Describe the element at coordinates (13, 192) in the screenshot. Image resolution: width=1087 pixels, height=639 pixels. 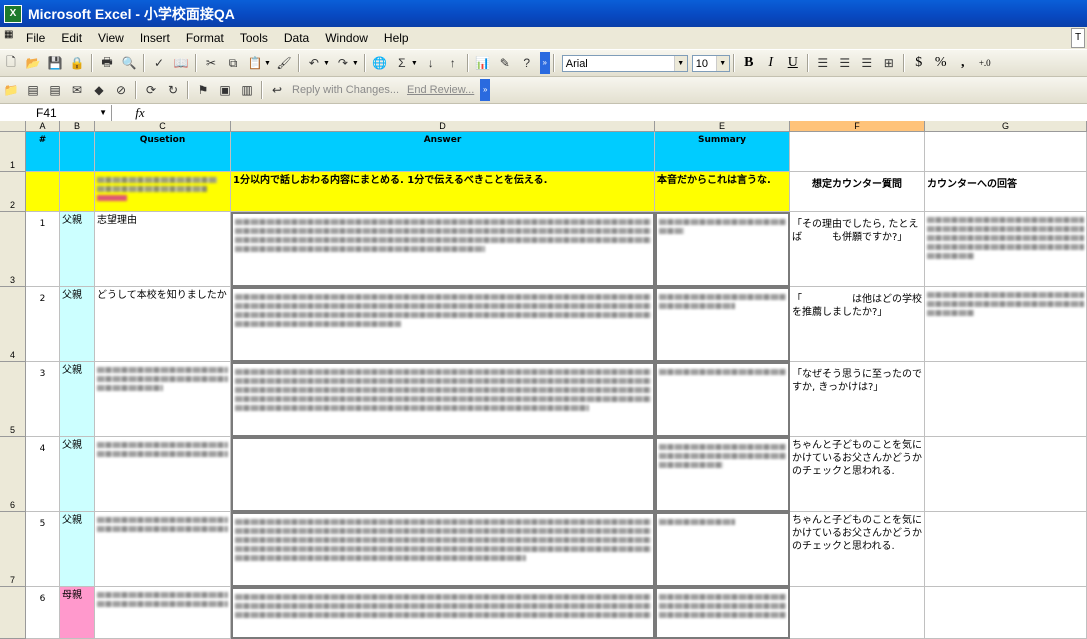
I see `row-header-2: 2` at that location.